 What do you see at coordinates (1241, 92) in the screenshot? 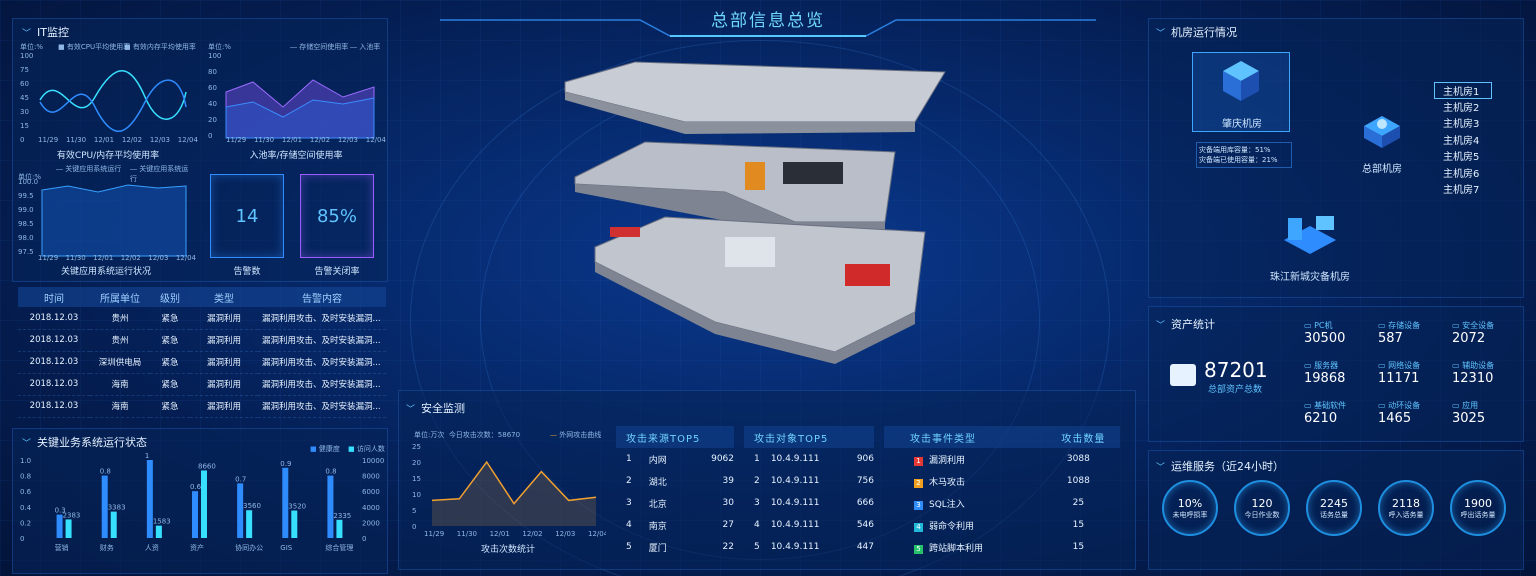
I see `zhaoqing-room-card: 肇庆机房` at bounding box center [1241, 92].